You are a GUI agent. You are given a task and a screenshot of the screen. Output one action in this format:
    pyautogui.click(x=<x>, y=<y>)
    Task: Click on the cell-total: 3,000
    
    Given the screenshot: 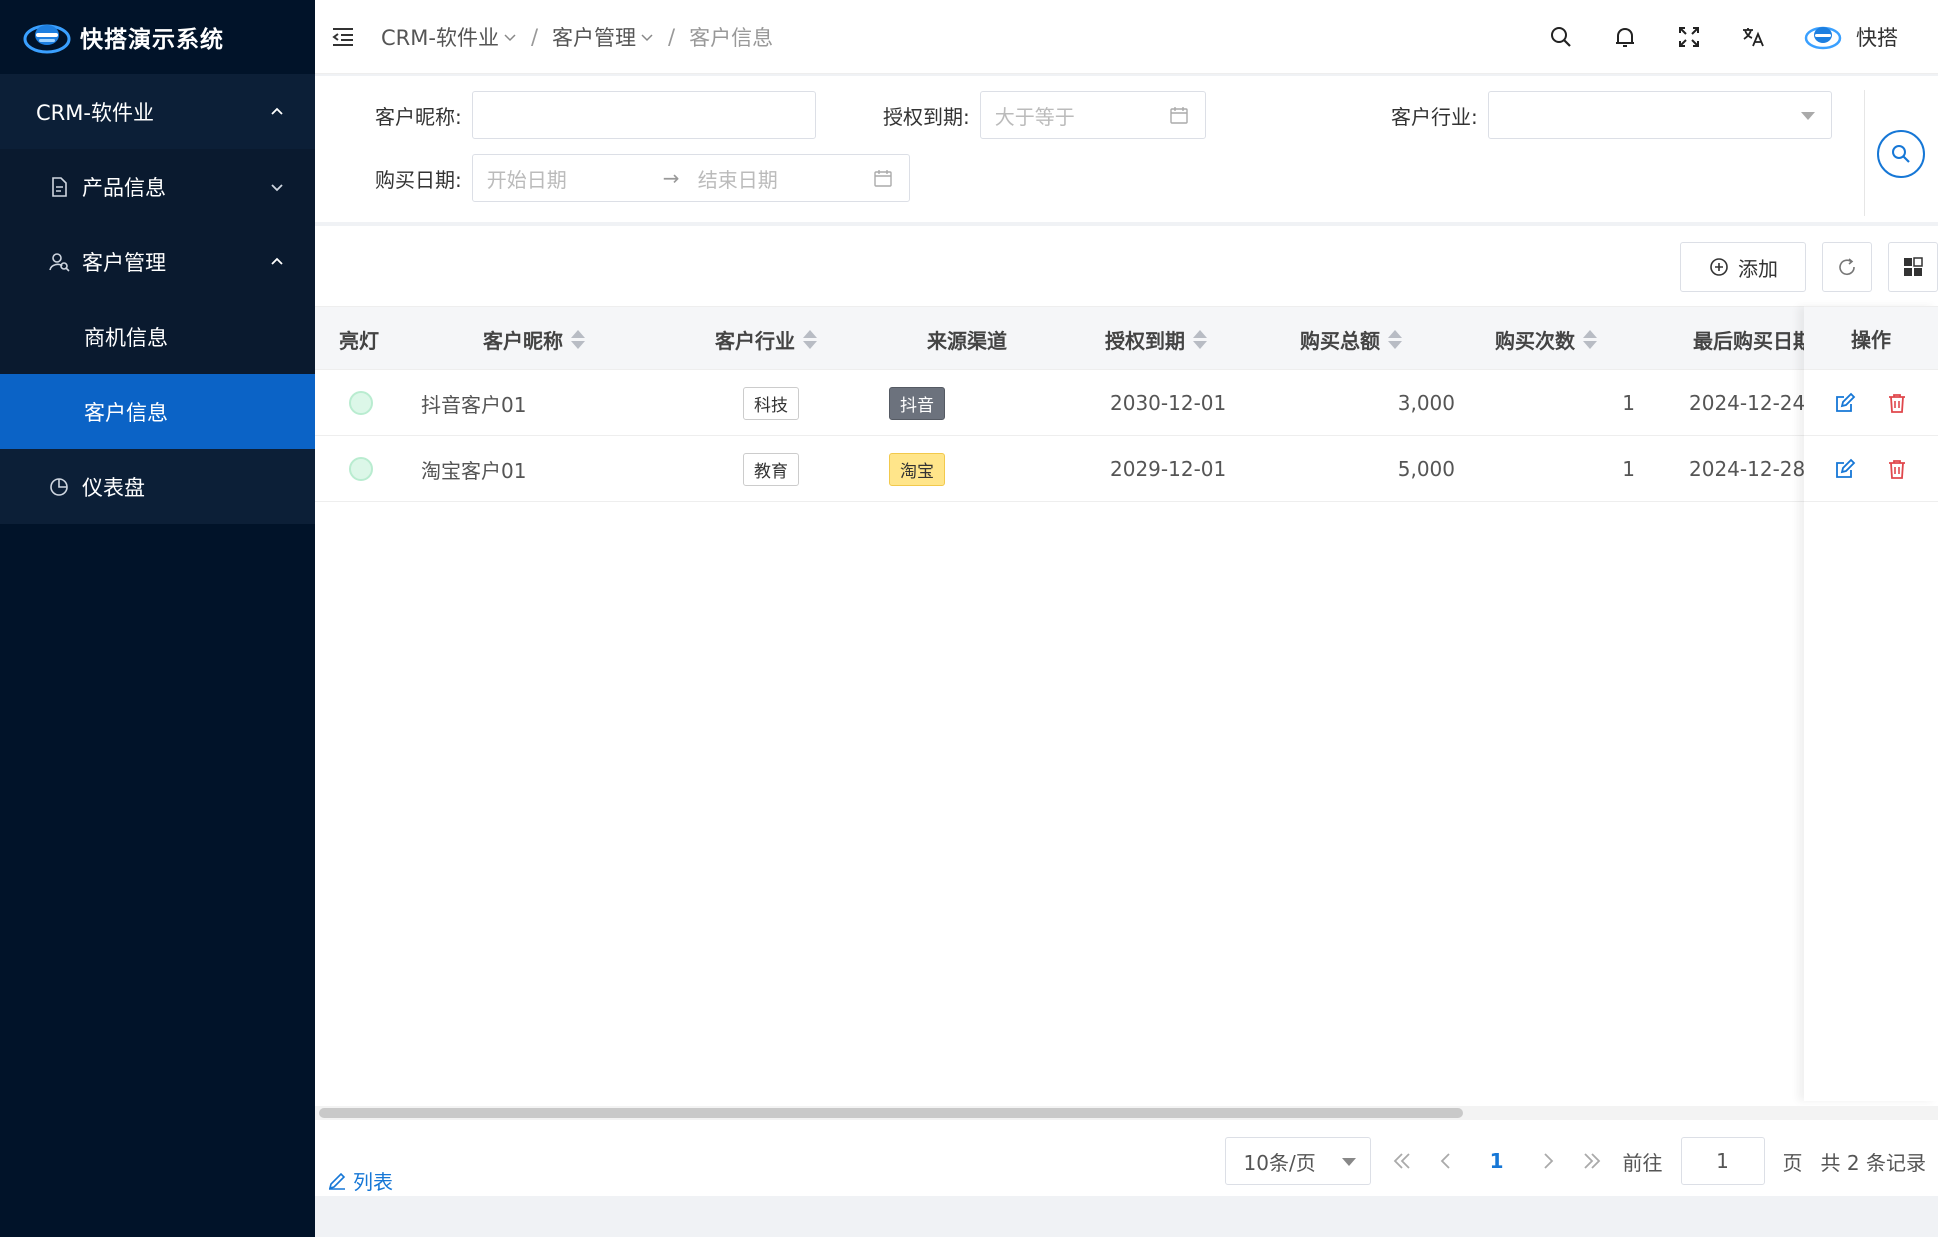 What is the action you would take?
    pyautogui.click(x=1426, y=403)
    